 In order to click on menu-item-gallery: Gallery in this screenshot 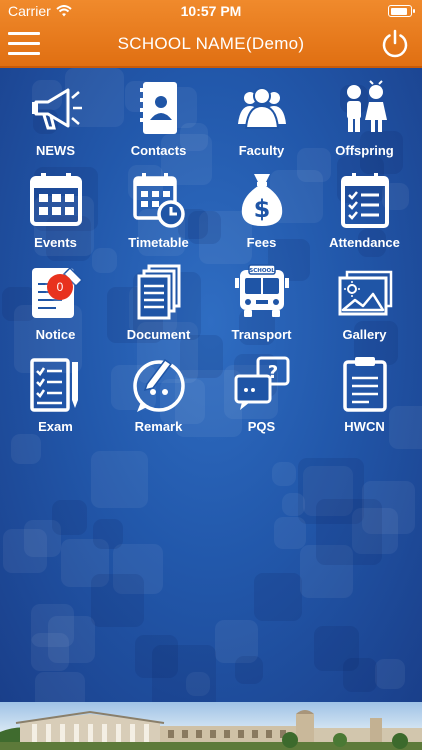, I will do `click(364, 308)`.